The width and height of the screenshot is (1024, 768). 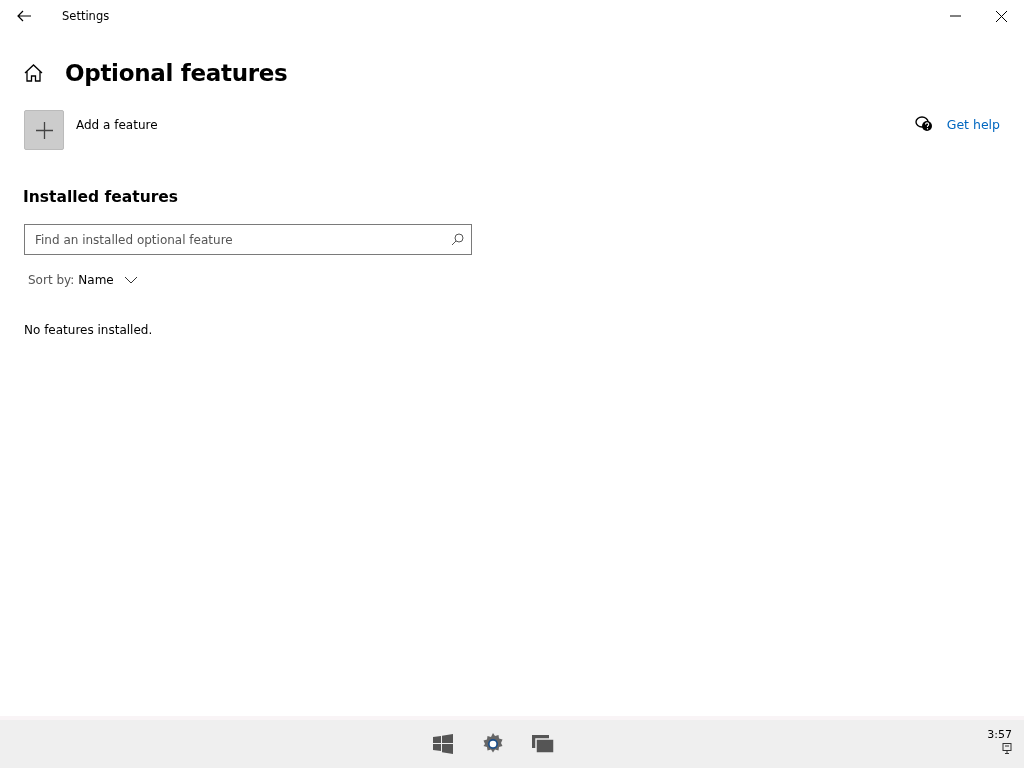 What do you see at coordinates (83, 280) in the screenshot?
I see `sort-dropdown: Sort by: Name` at bounding box center [83, 280].